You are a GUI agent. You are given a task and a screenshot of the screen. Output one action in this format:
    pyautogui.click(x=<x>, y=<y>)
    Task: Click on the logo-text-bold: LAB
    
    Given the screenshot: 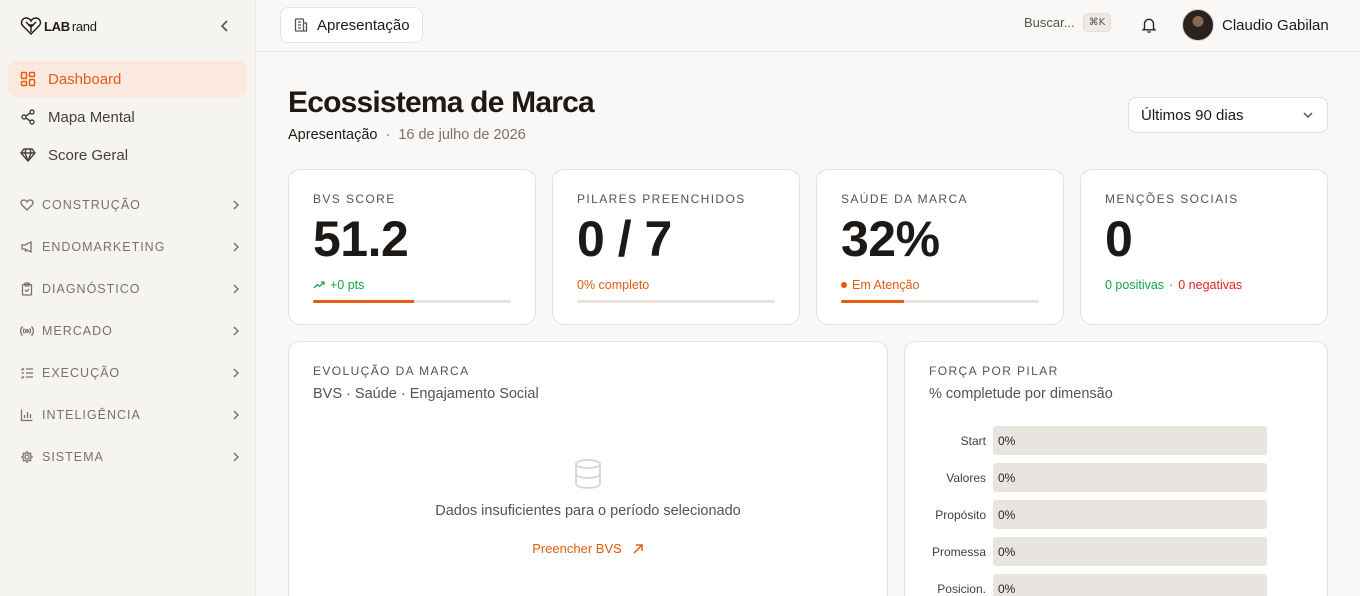 What is the action you would take?
    pyautogui.click(x=57, y=26)
    